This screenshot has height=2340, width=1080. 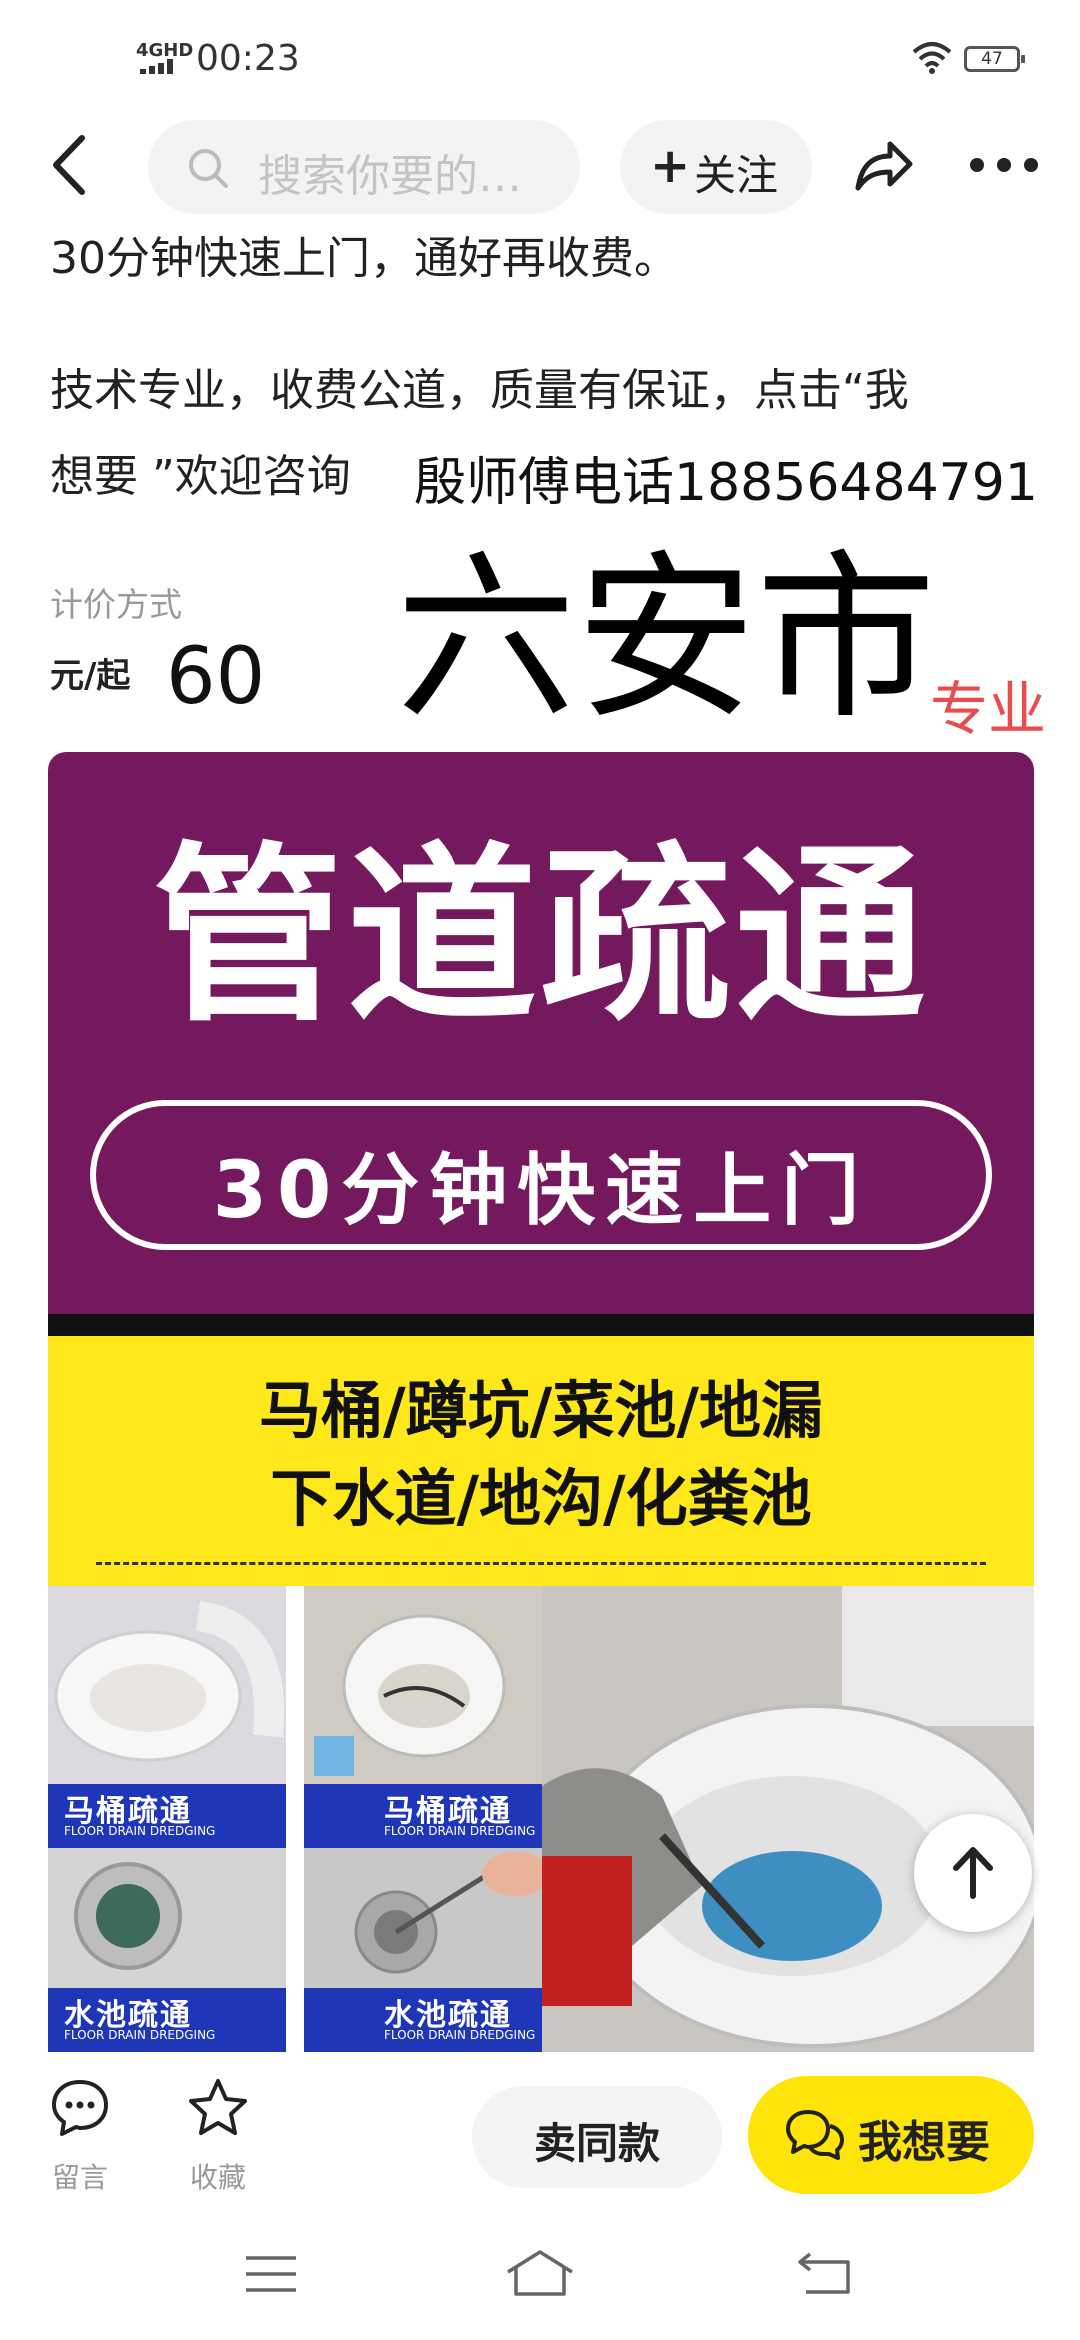 I want to click on comment-label: 留言, so click(x=80, y=2177).